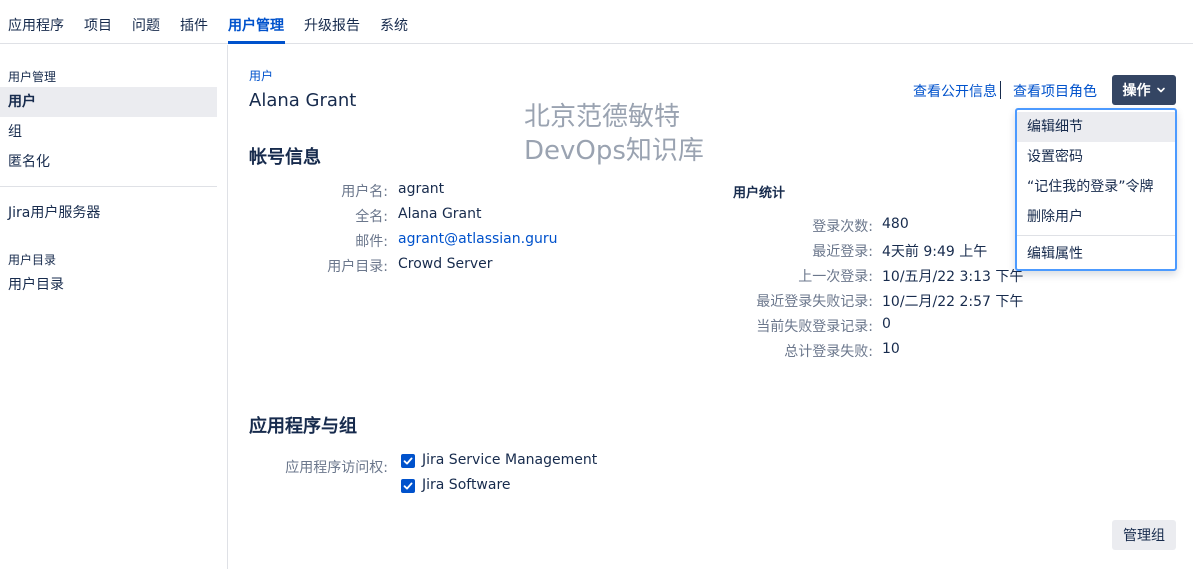  What do you see at coordinates (895, 224) in the screenshot?
I see `login-count-value: 480` at bounding box center [895, 224].